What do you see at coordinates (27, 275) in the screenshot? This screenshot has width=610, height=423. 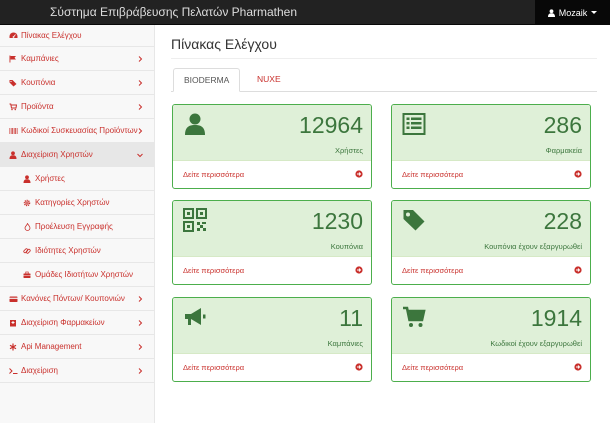 I see `briefcase-icon` at bounding box center [27, 275].